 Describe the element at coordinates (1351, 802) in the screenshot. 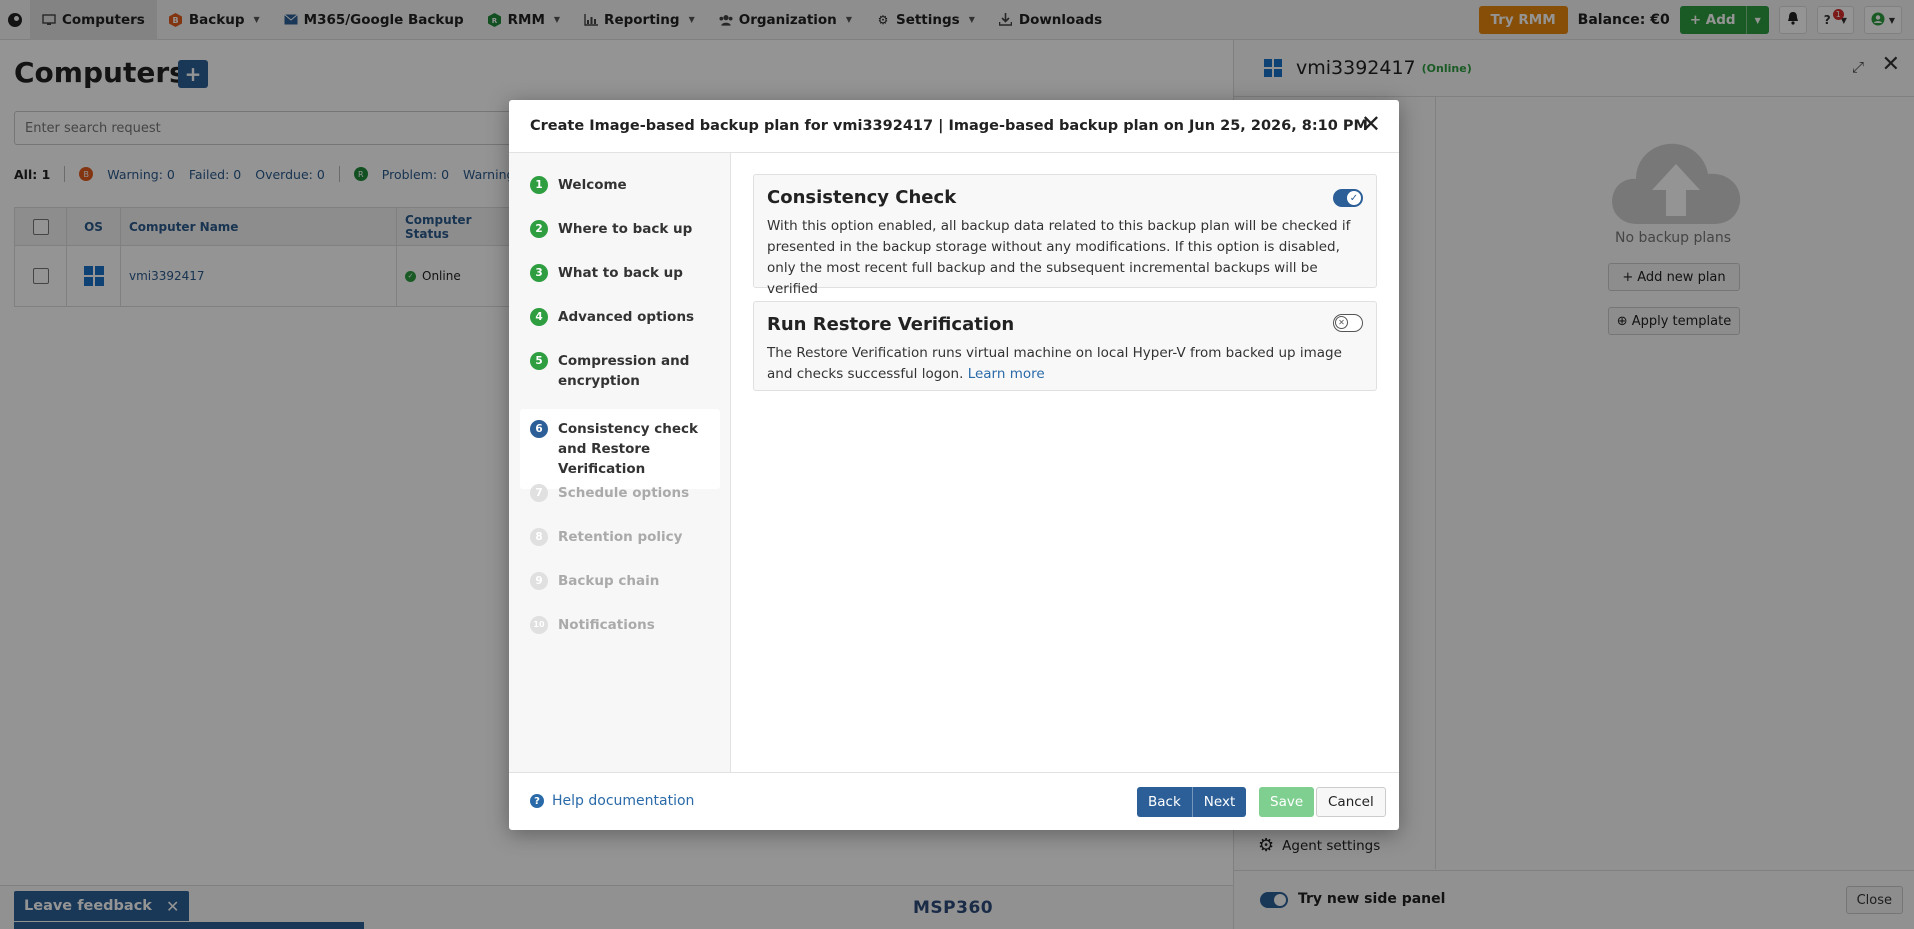

I see `cancel-button: Cancel` at that location.